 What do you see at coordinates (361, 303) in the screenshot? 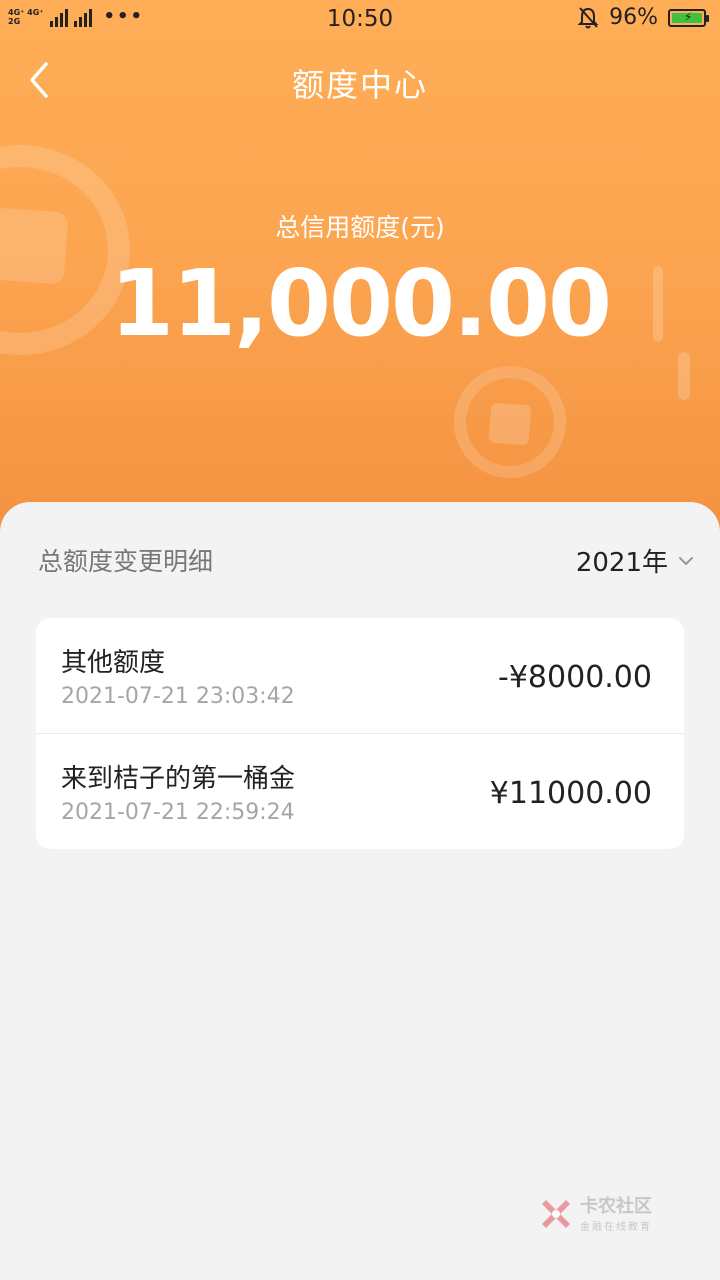
I see `total-credit-value: 11,000.00` at bounding box center [361, 303].